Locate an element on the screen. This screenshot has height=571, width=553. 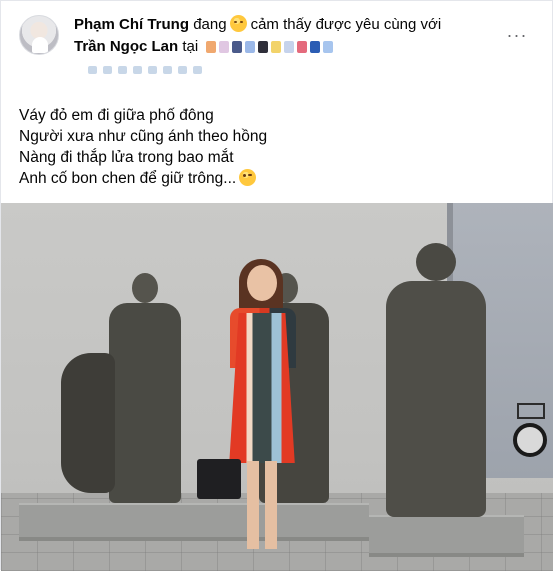
bicycle is located at coordinates (531, 430).